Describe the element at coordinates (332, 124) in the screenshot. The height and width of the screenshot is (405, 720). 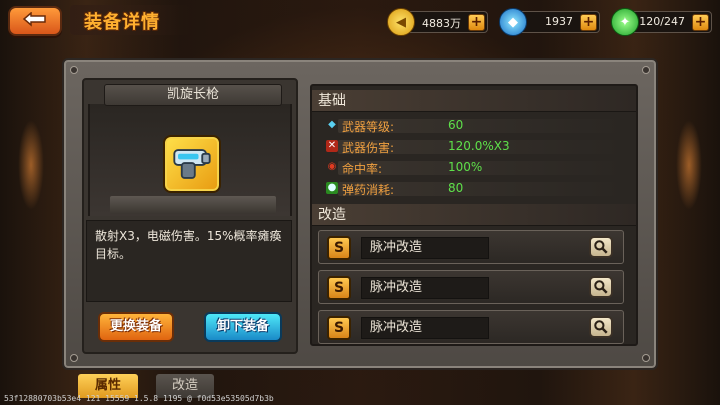
I see `diamond-level-icon: ◆` at that location.